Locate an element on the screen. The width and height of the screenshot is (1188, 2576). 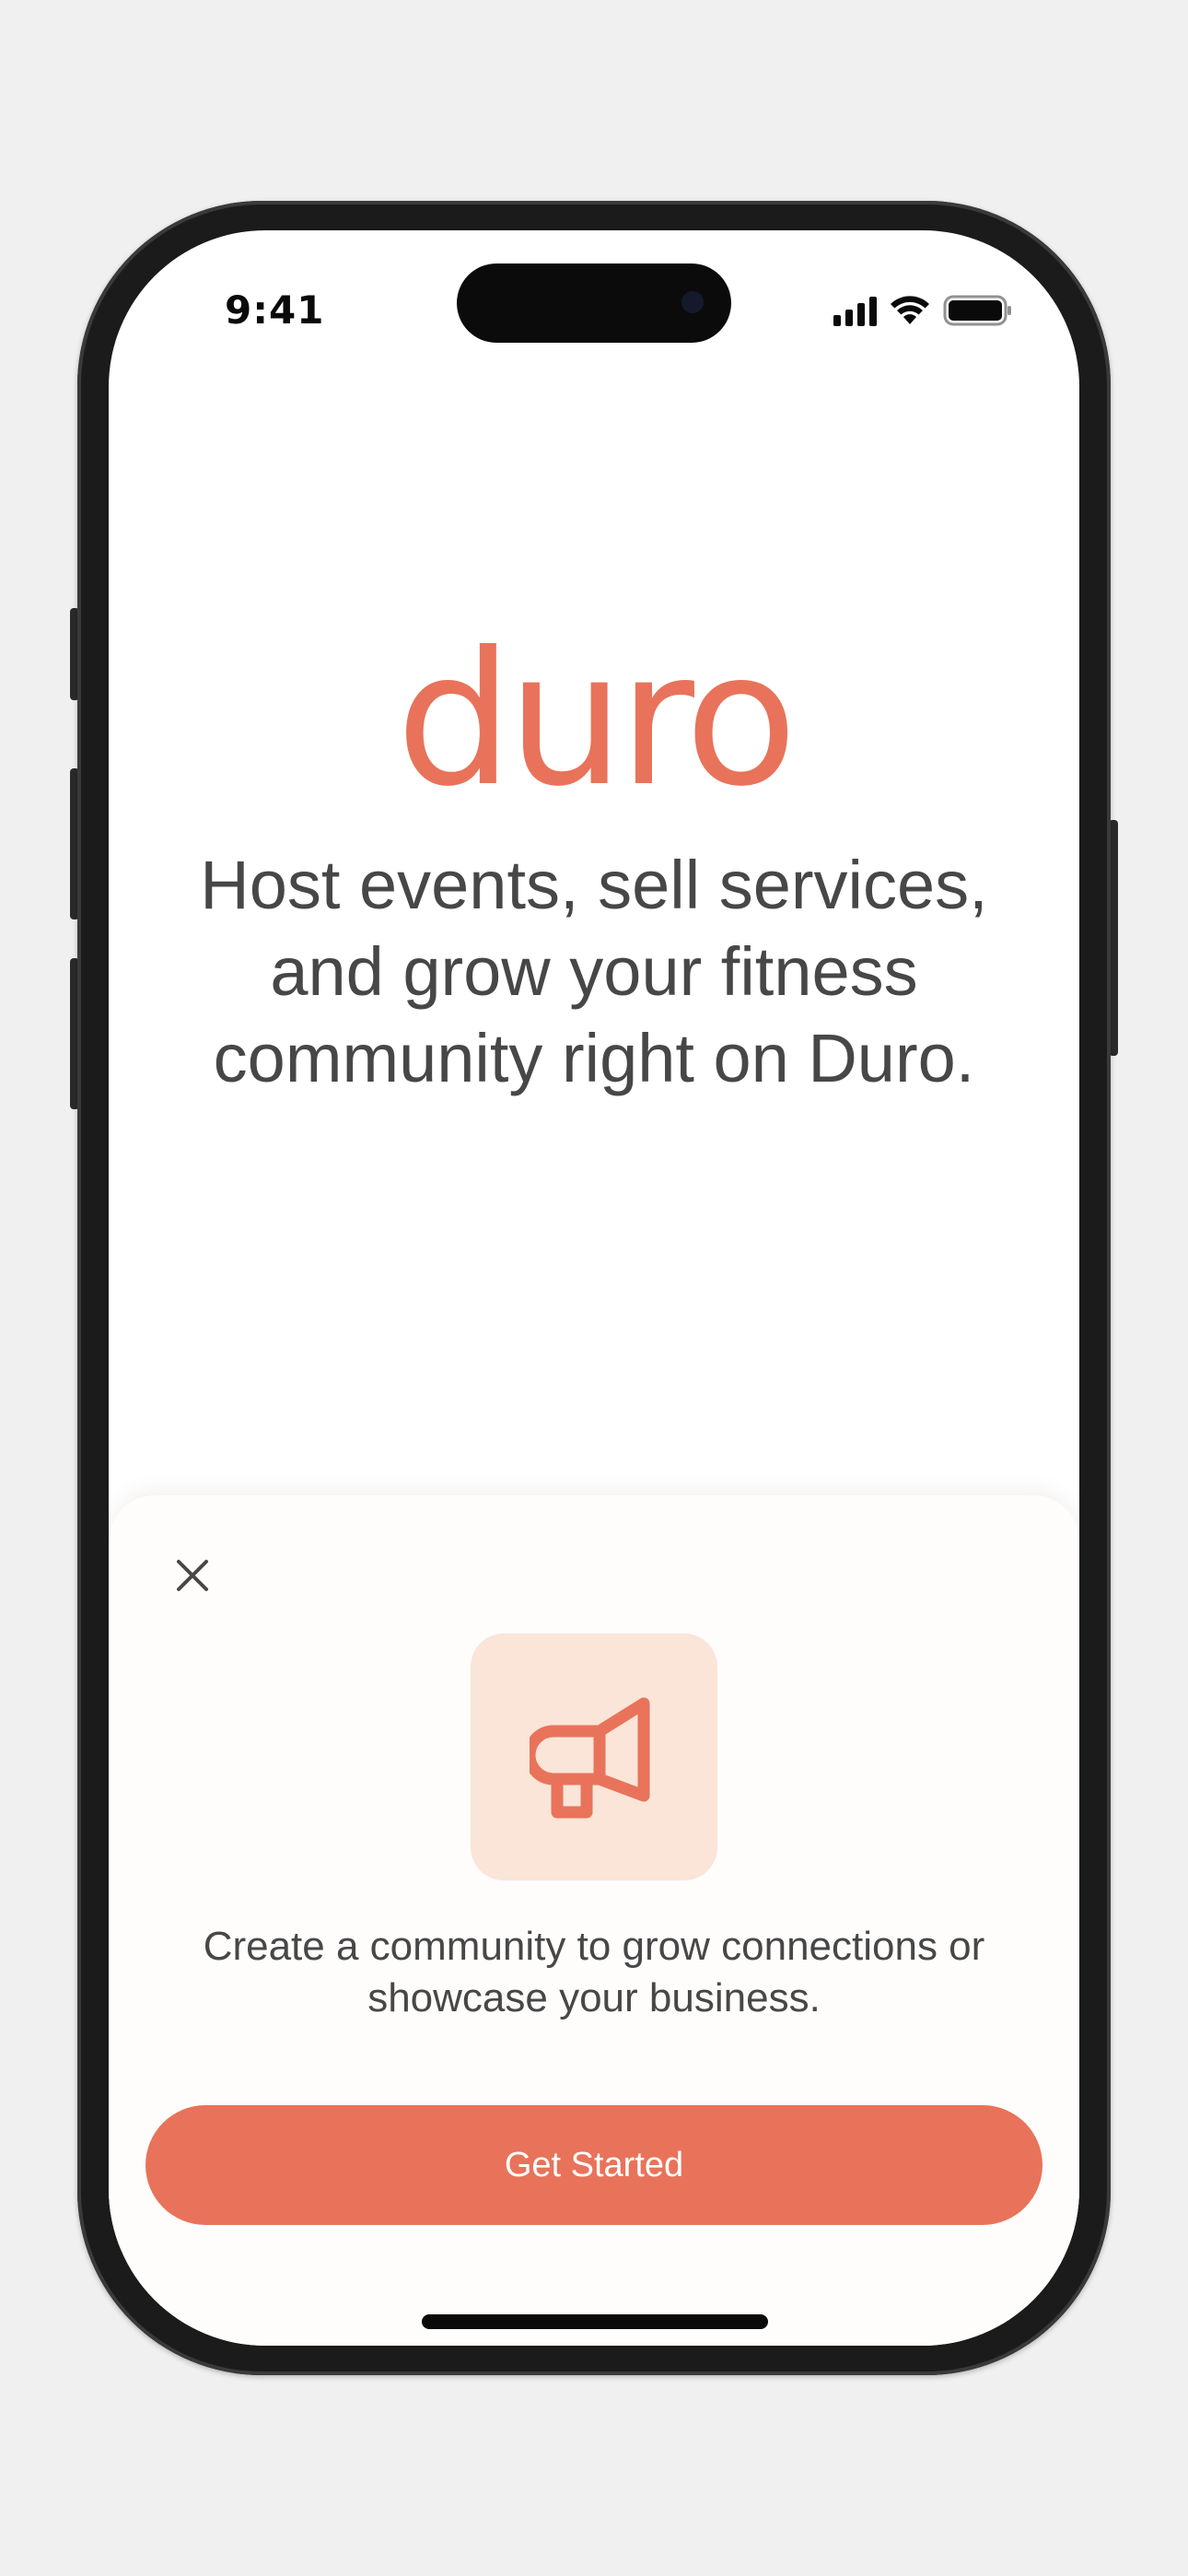
close-button is located at coordinates (192, 1575).